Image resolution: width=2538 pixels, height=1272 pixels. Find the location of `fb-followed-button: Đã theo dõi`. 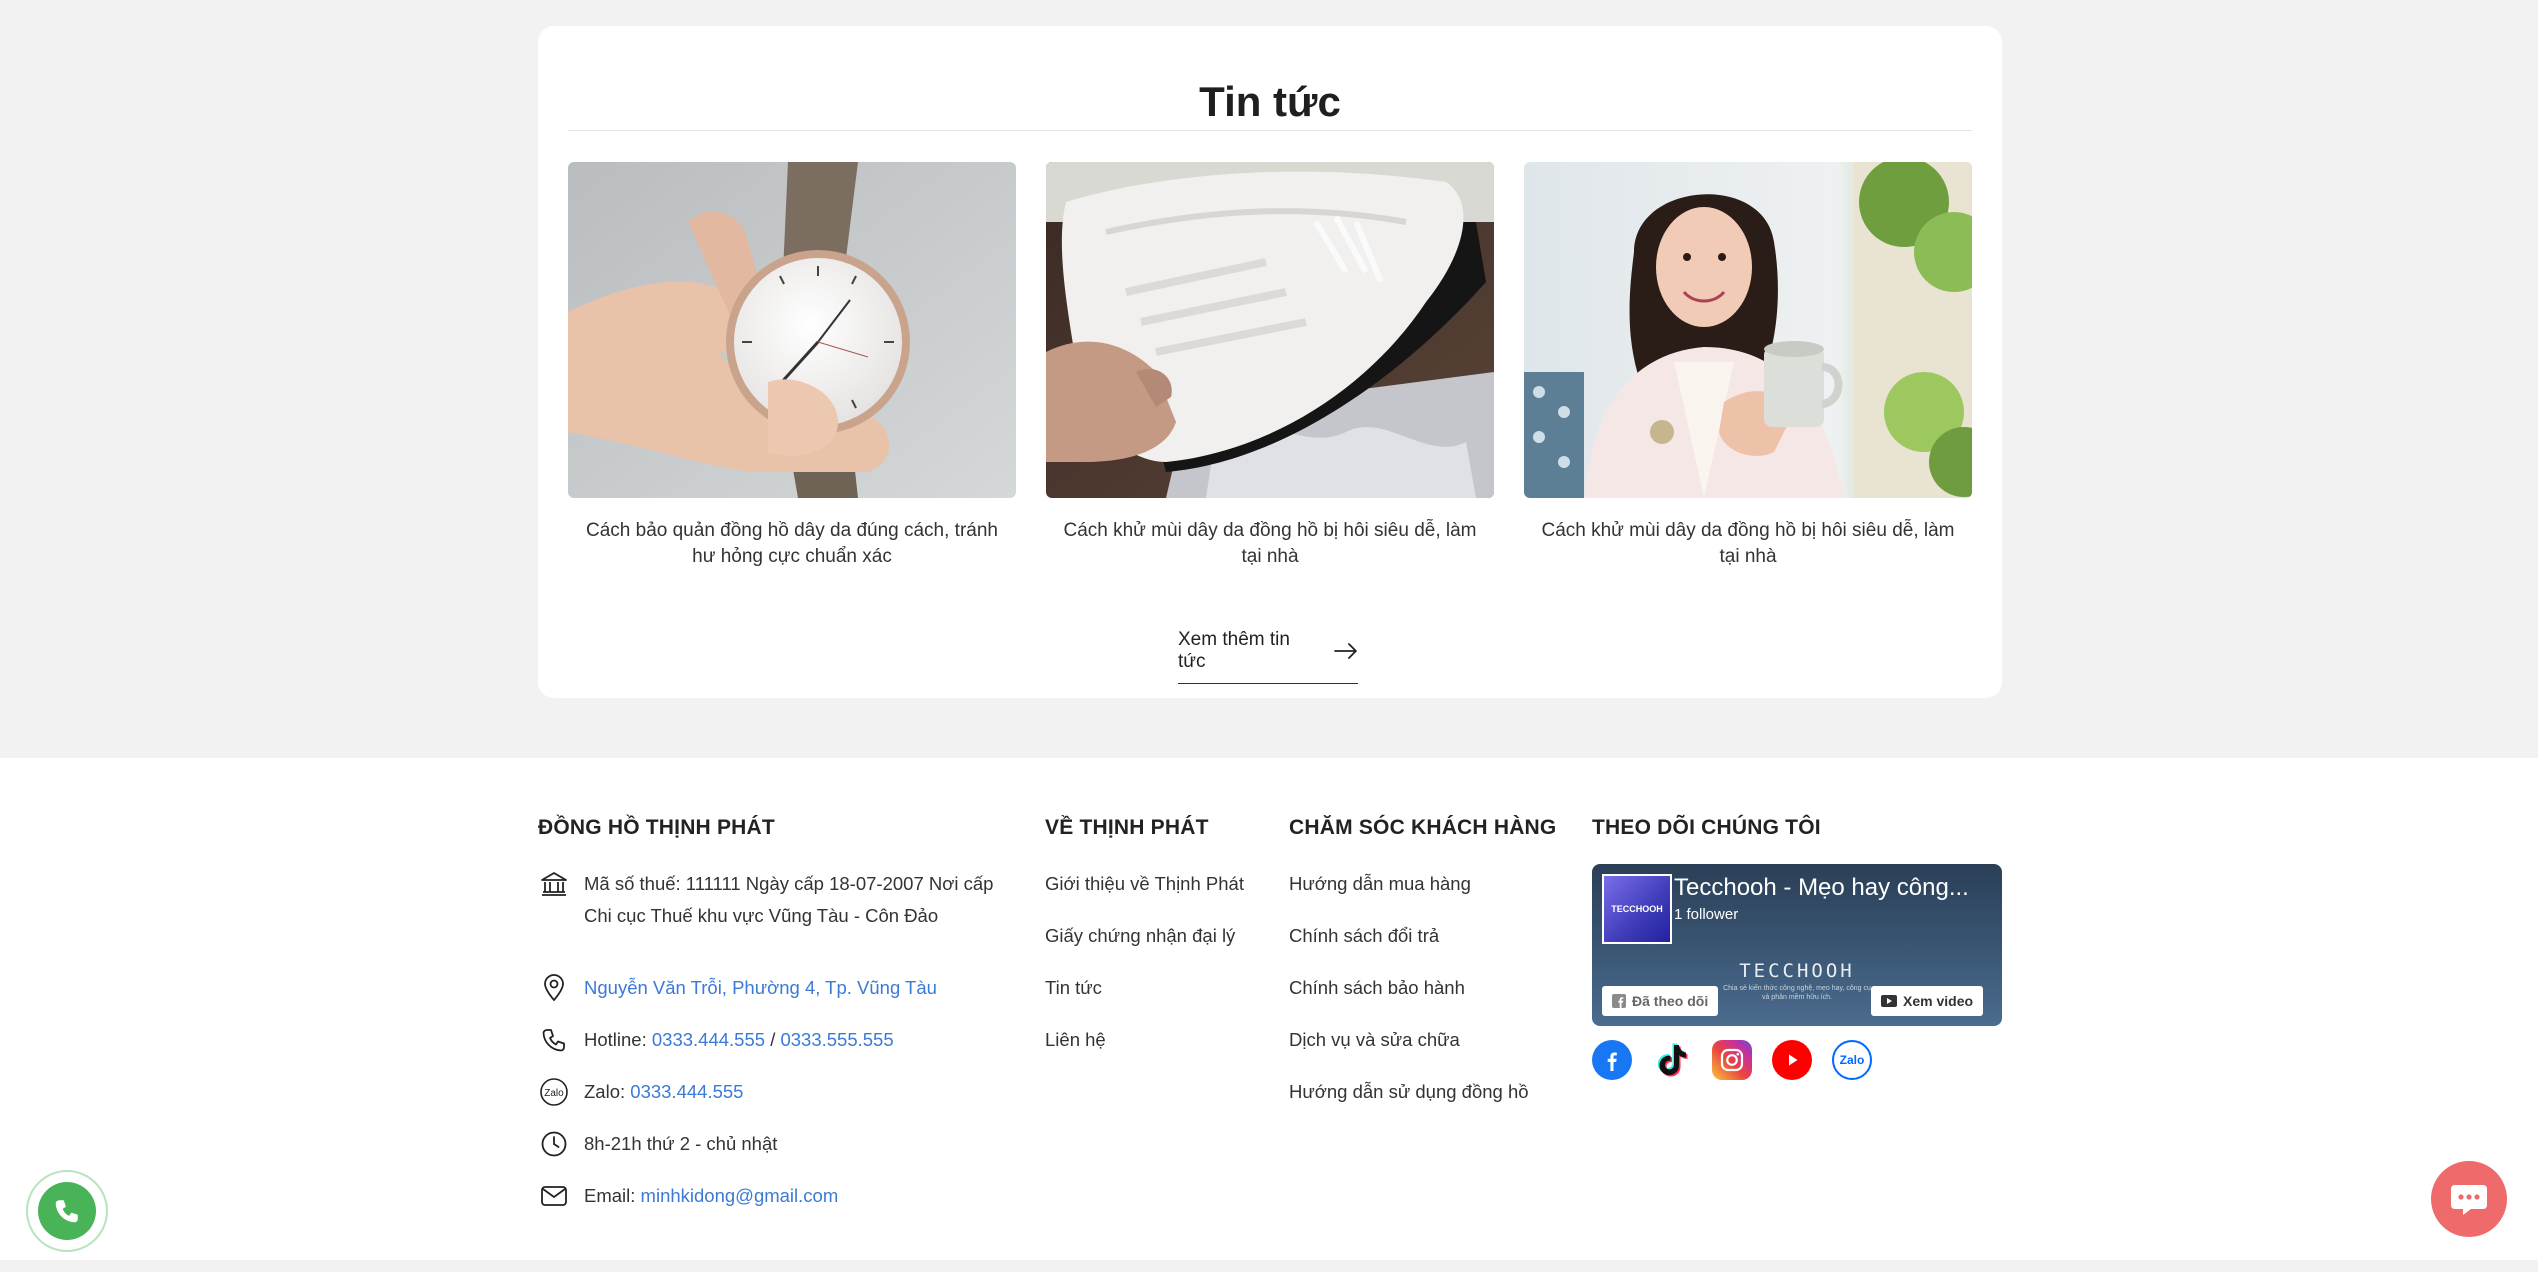

fb-followed-button: Đã theo dõi is located at coordinates (1660, 1001).